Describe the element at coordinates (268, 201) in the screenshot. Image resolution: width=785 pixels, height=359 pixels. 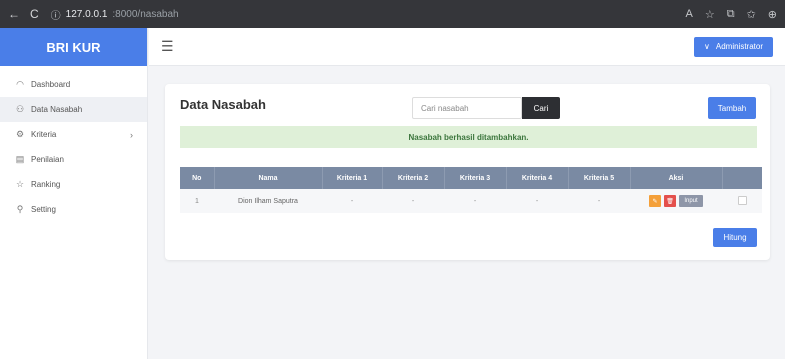
I see `cell-nama: Dion Ilham Saputra` at that location.